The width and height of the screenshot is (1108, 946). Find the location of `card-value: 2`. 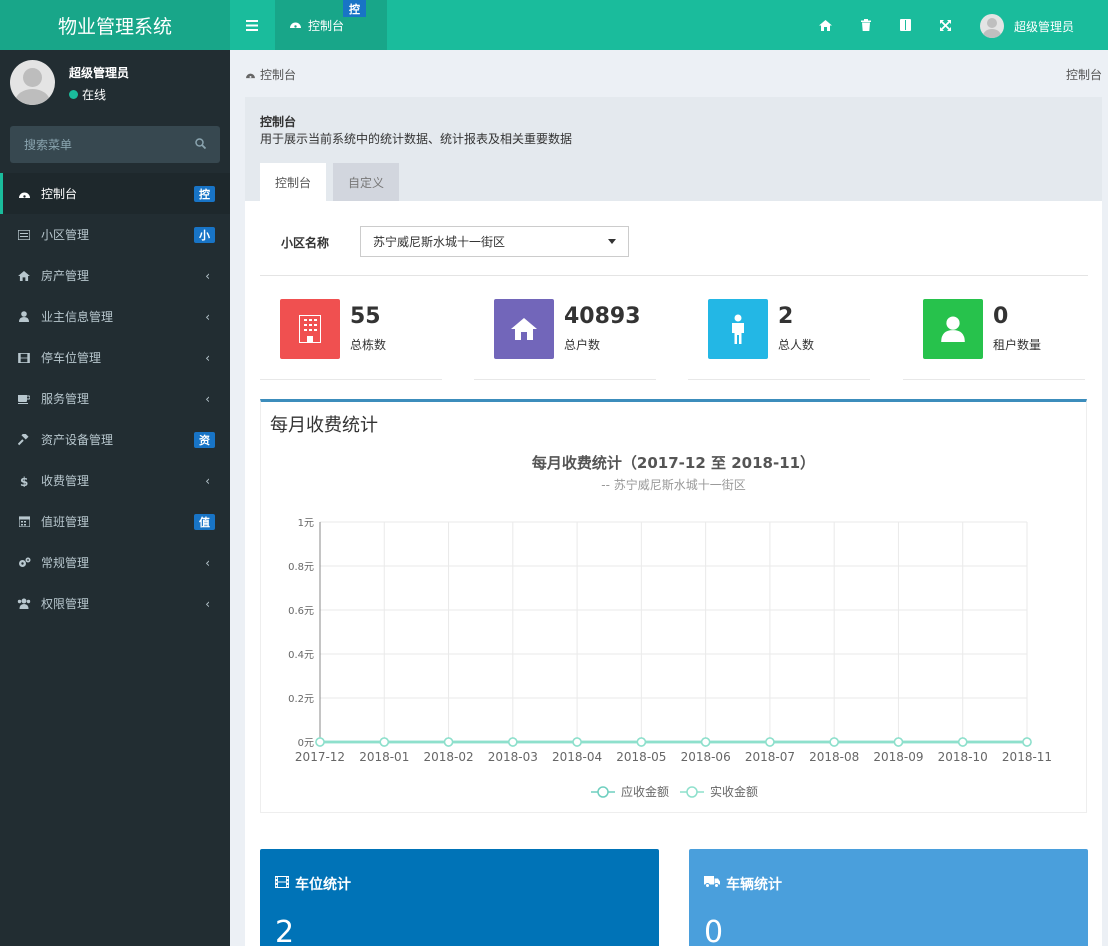

card-value: 2 is located at coordinates (285, 930).